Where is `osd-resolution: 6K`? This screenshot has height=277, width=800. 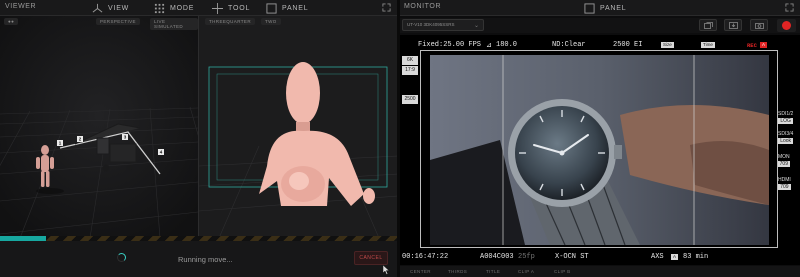 osd-resolution: 6K is located at coordinates (410, 60).